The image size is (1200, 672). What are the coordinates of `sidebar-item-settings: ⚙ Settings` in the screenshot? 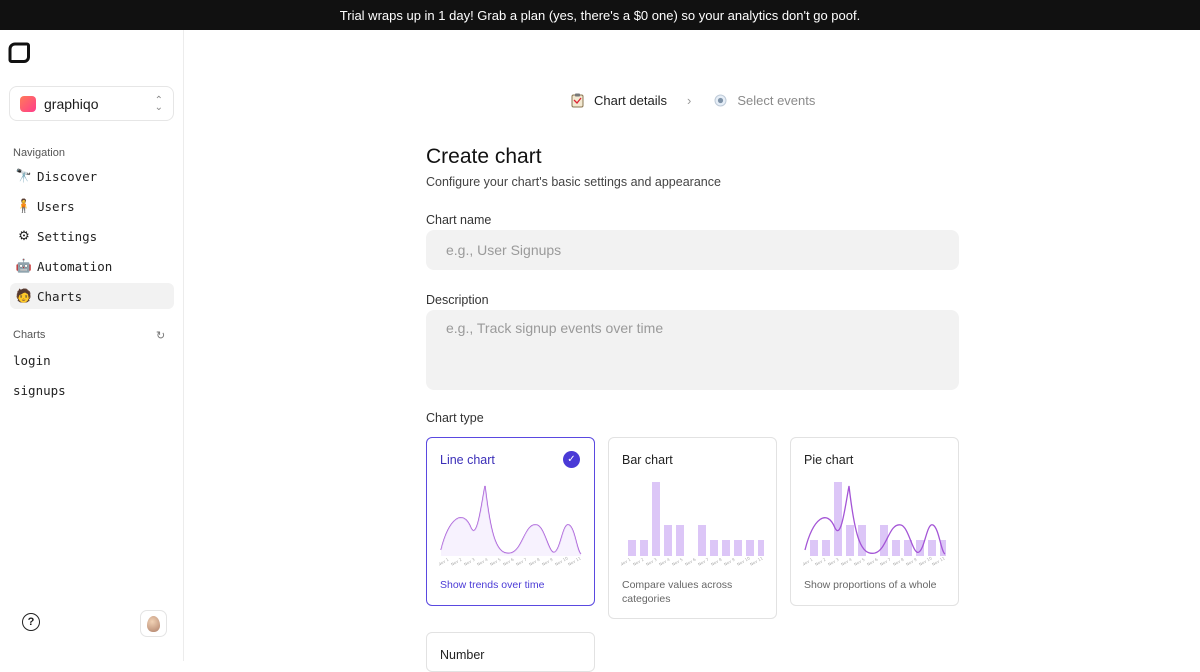 It's located at (92, 236).